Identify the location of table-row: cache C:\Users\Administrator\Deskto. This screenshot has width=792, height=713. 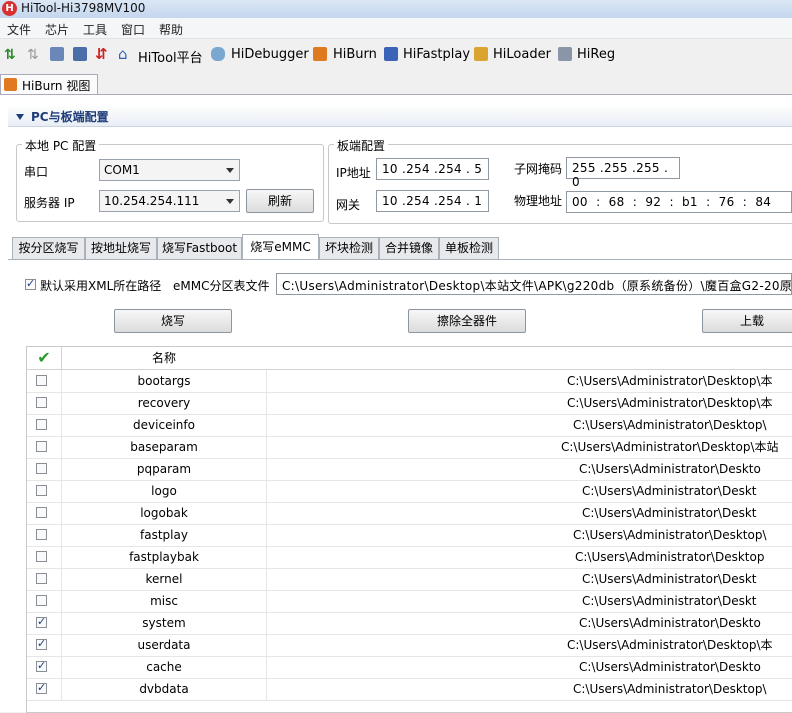
(409, 667).